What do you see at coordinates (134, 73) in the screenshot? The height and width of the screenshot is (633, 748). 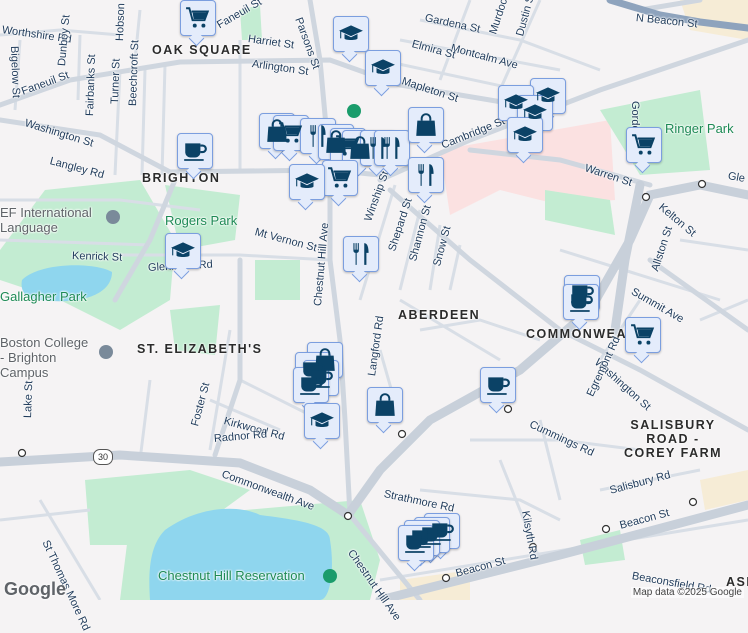 I see `street-label: Beechcroft St` at bounding box center [134, 73].